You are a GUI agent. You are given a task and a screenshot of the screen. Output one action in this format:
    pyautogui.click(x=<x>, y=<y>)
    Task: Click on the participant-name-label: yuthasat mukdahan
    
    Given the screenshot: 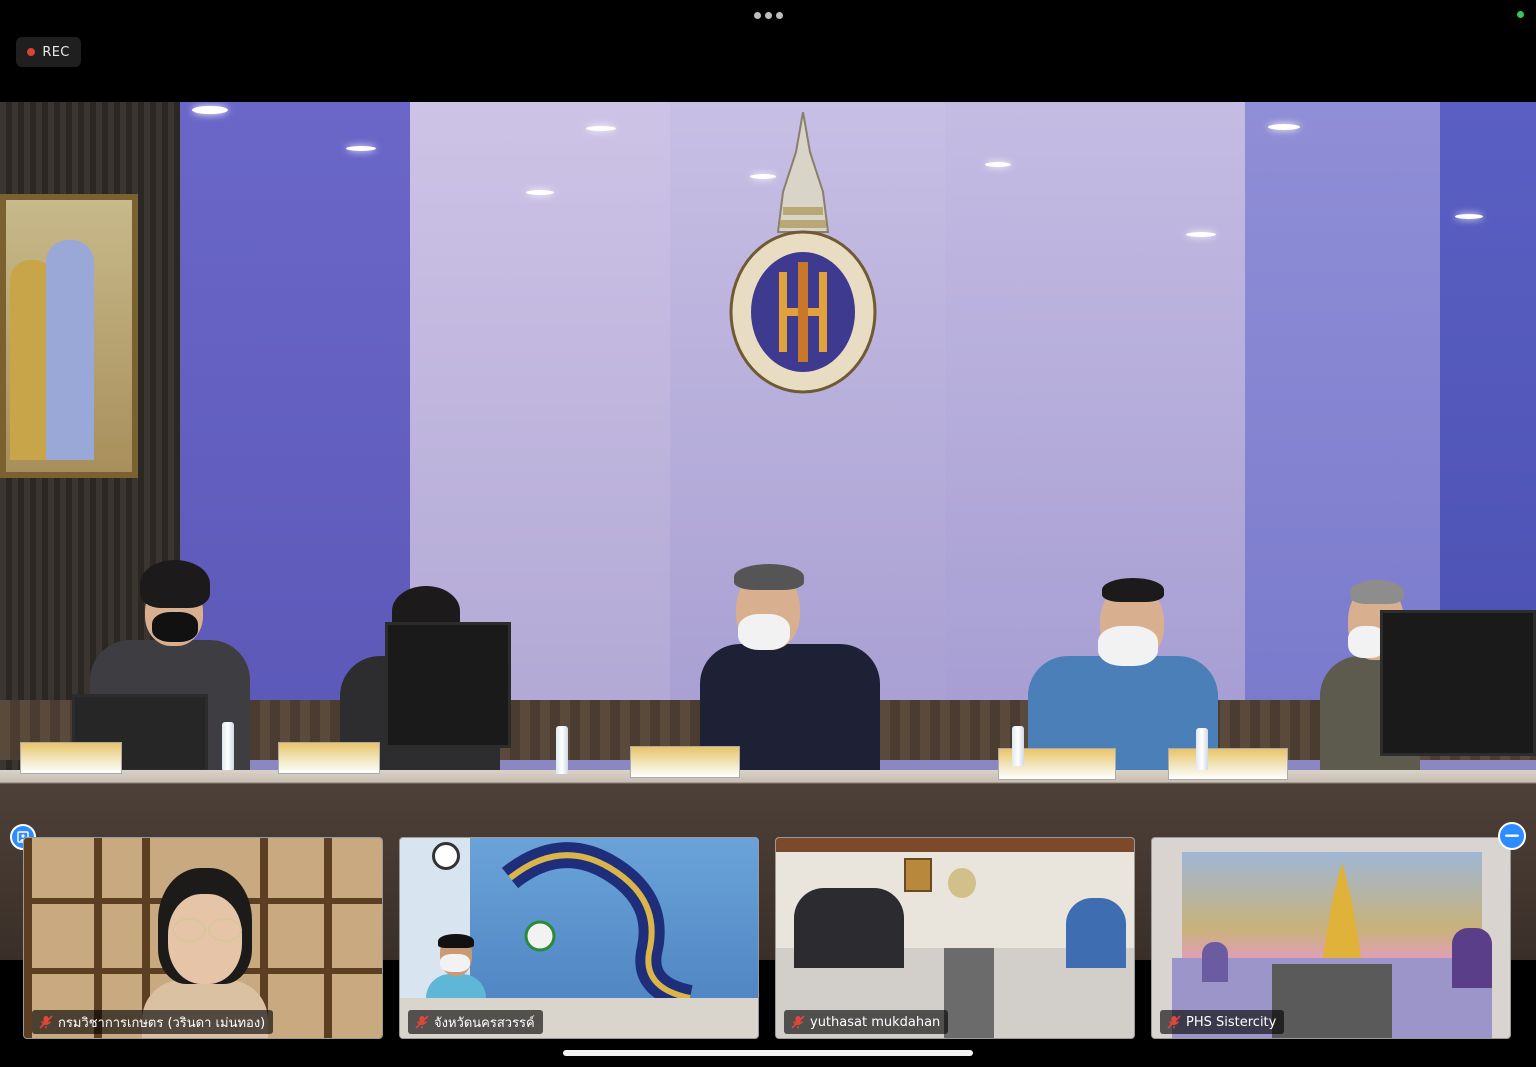 What is the action you would take?
    pyautogui.click(x=866, y=1022)
    